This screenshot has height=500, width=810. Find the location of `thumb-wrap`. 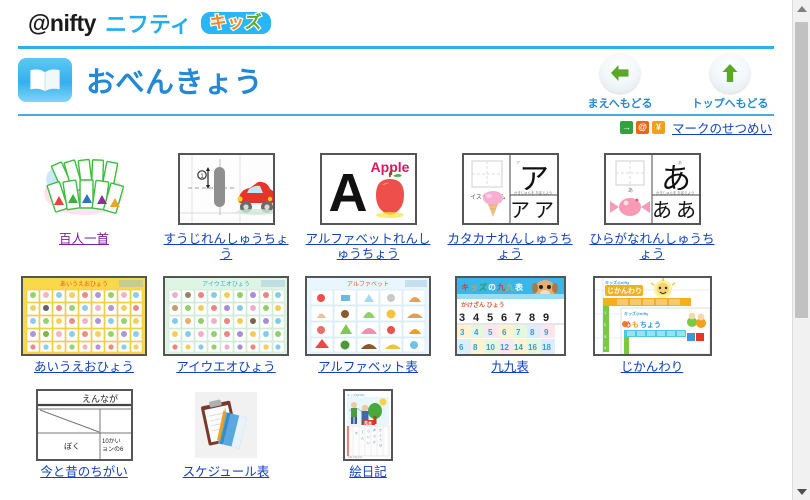

thumb-wrap is located at coordinates (84, 189).